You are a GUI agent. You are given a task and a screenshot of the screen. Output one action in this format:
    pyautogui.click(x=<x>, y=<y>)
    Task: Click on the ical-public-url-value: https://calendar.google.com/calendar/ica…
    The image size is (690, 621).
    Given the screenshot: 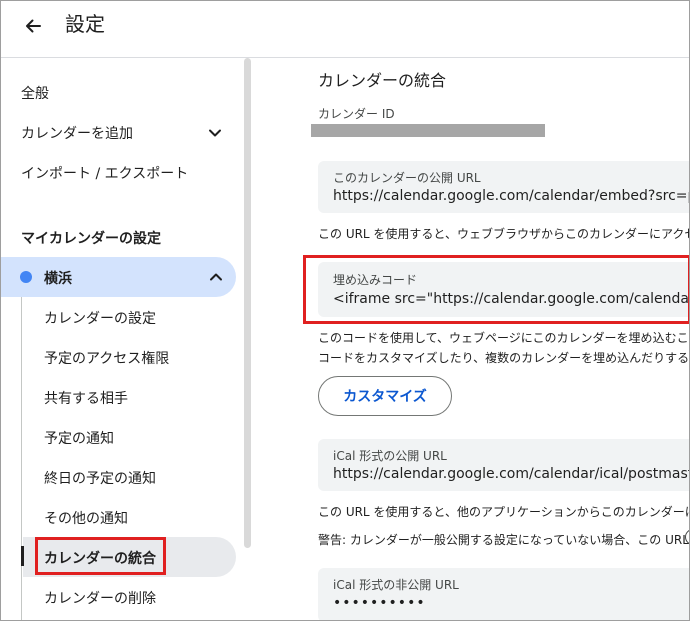 What is the action you would take?
    pyautogui.click(x=511, y=474)
    